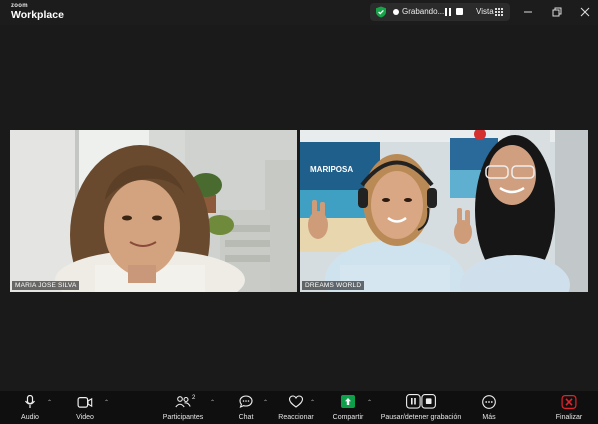  What do you see at coordinates (331, 169) in the screenshot?
I see `back-sign-text: MARIPOSA` at bounding box center [331, 169].